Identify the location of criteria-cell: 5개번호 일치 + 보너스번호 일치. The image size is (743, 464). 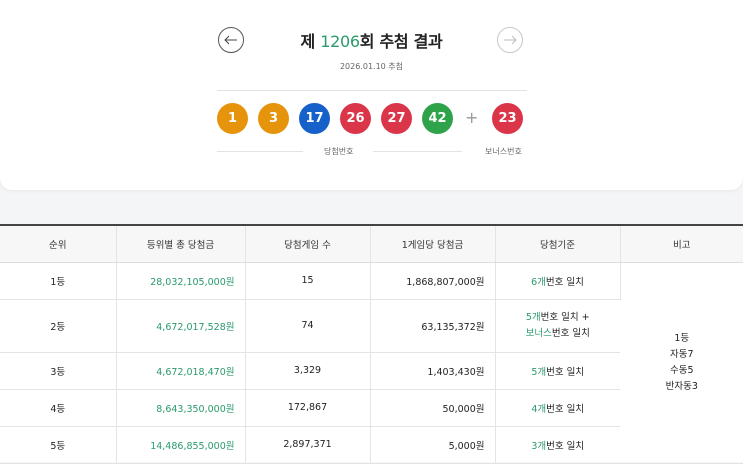
(557, 325).